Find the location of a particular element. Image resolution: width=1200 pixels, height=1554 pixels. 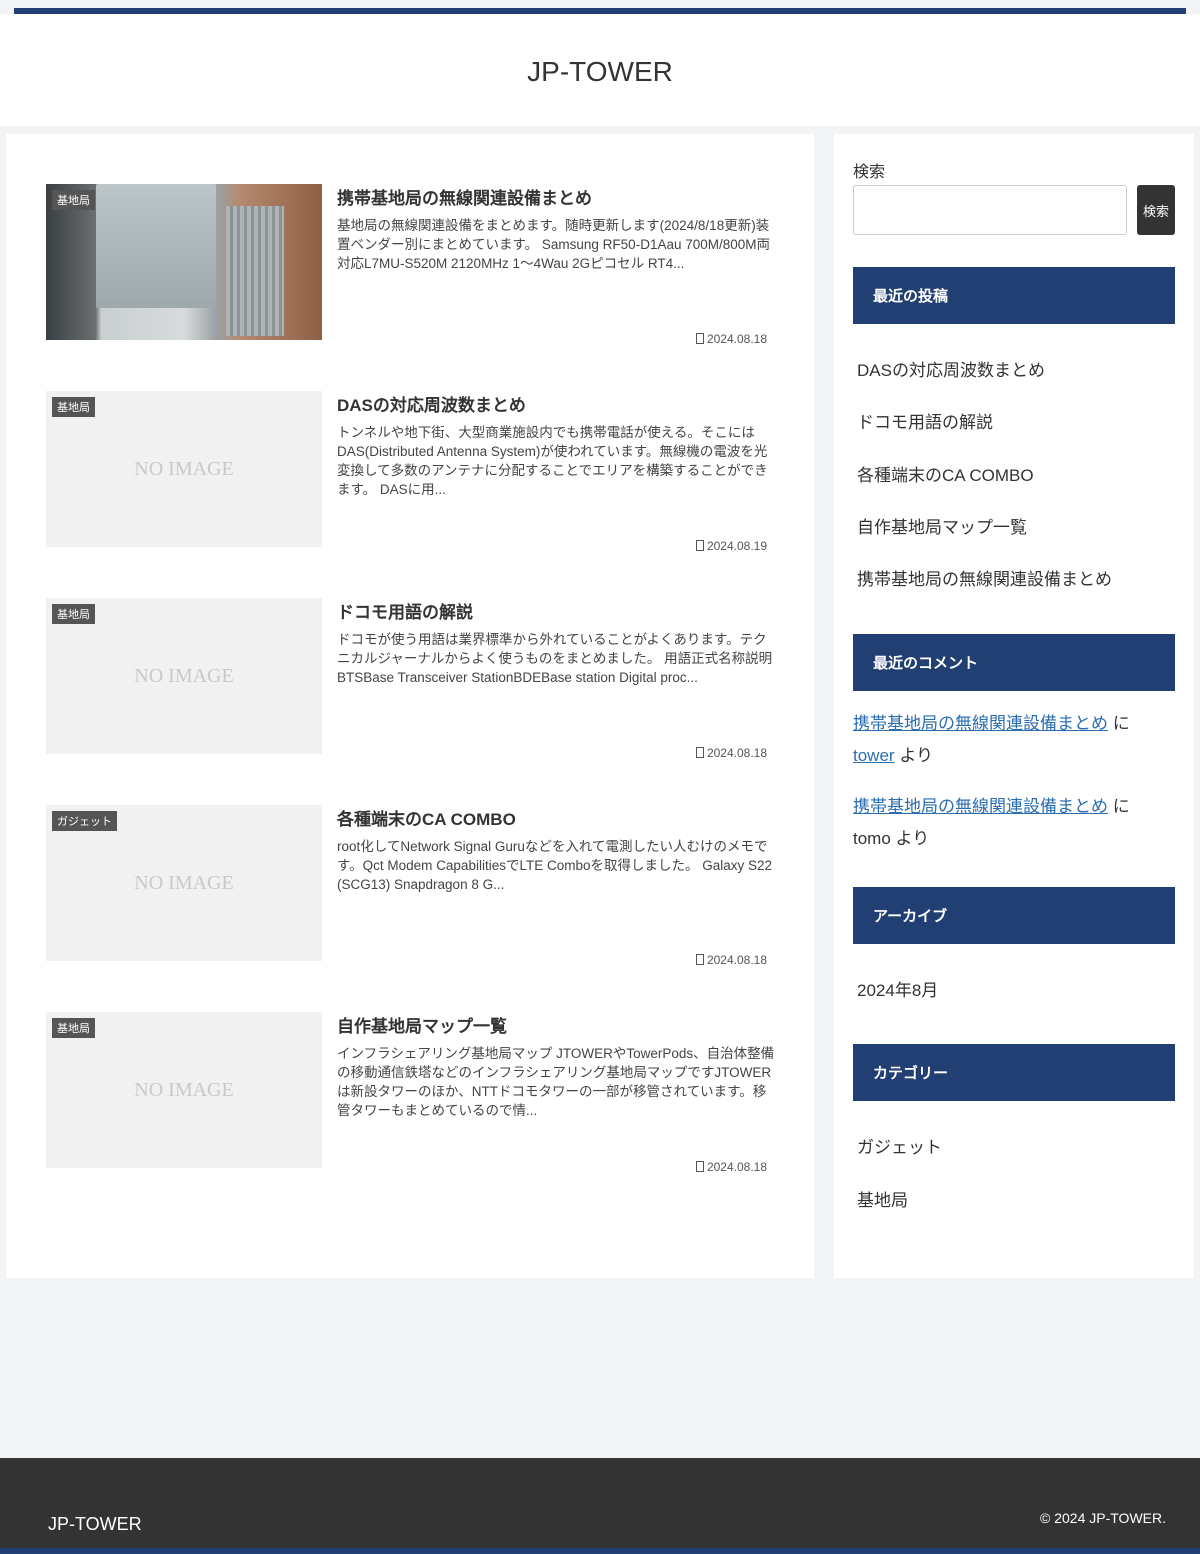

archives-heading: アーカイブ is located at coordinates (1014, 915).